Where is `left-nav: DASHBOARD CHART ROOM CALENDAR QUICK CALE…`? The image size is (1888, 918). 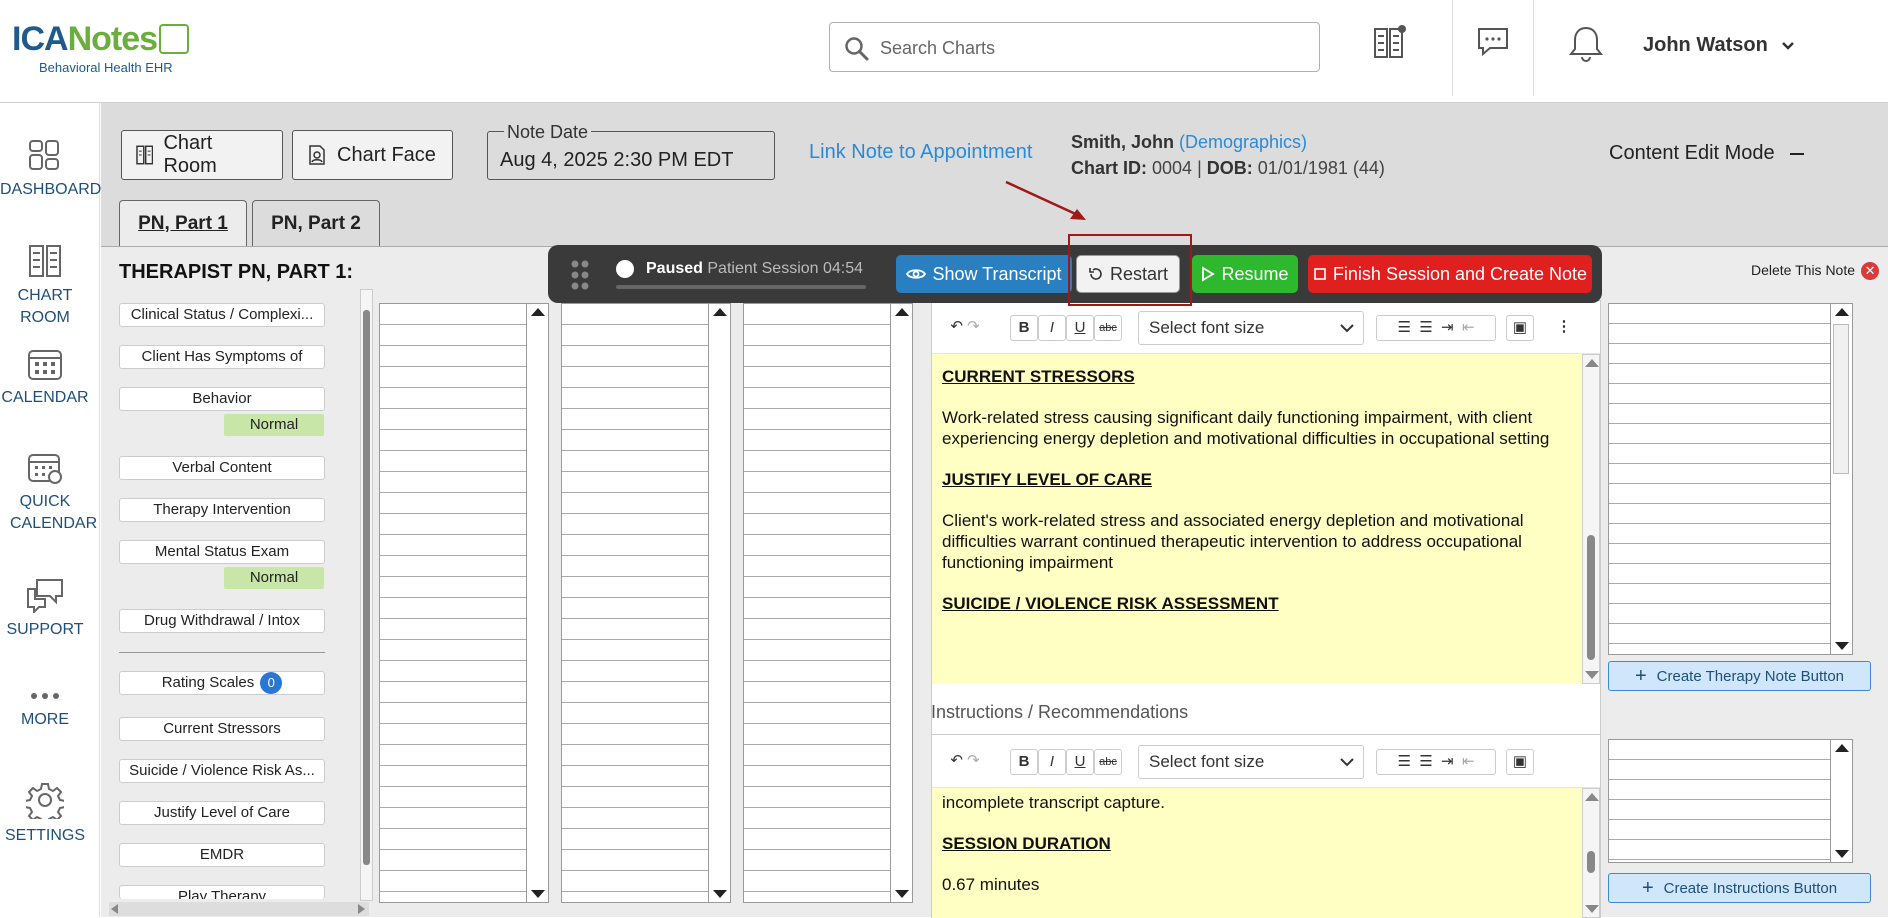
left-nav: DASHBOARD CHART ROOM CALENDAR QUICK CALE… is located at coordinates (50, 510).